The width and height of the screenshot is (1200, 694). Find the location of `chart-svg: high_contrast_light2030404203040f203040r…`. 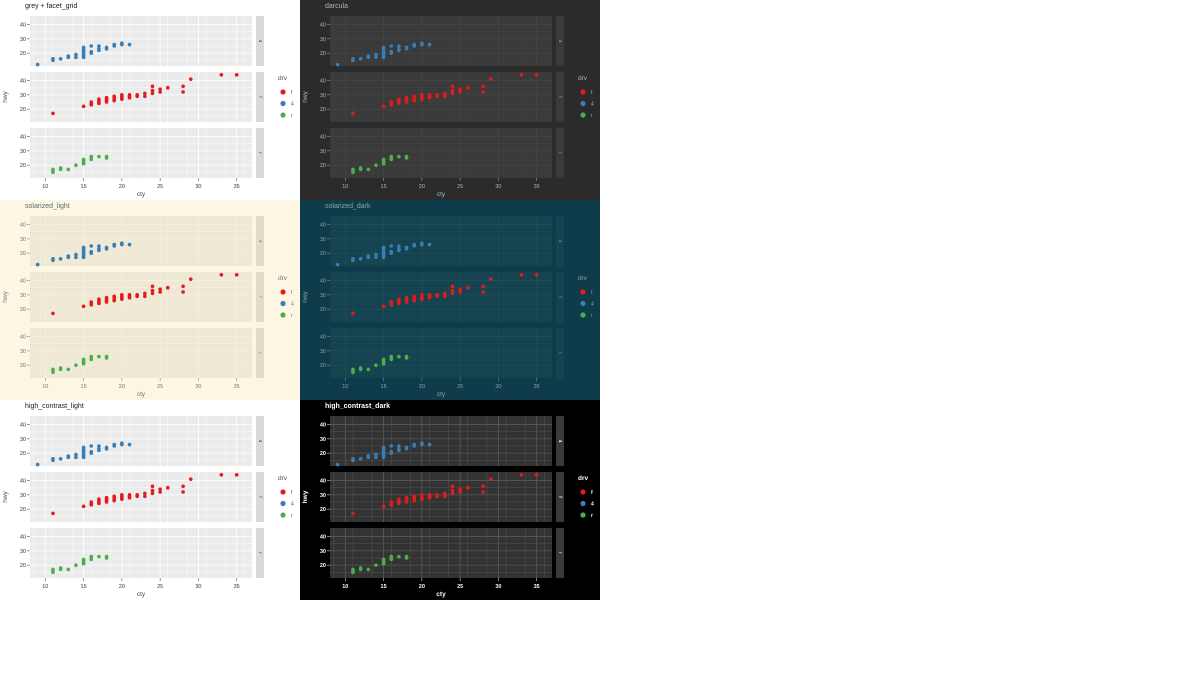

chart-svg: high_contrast_light2030404203040f203040r… is located at coordinates (150, 500).